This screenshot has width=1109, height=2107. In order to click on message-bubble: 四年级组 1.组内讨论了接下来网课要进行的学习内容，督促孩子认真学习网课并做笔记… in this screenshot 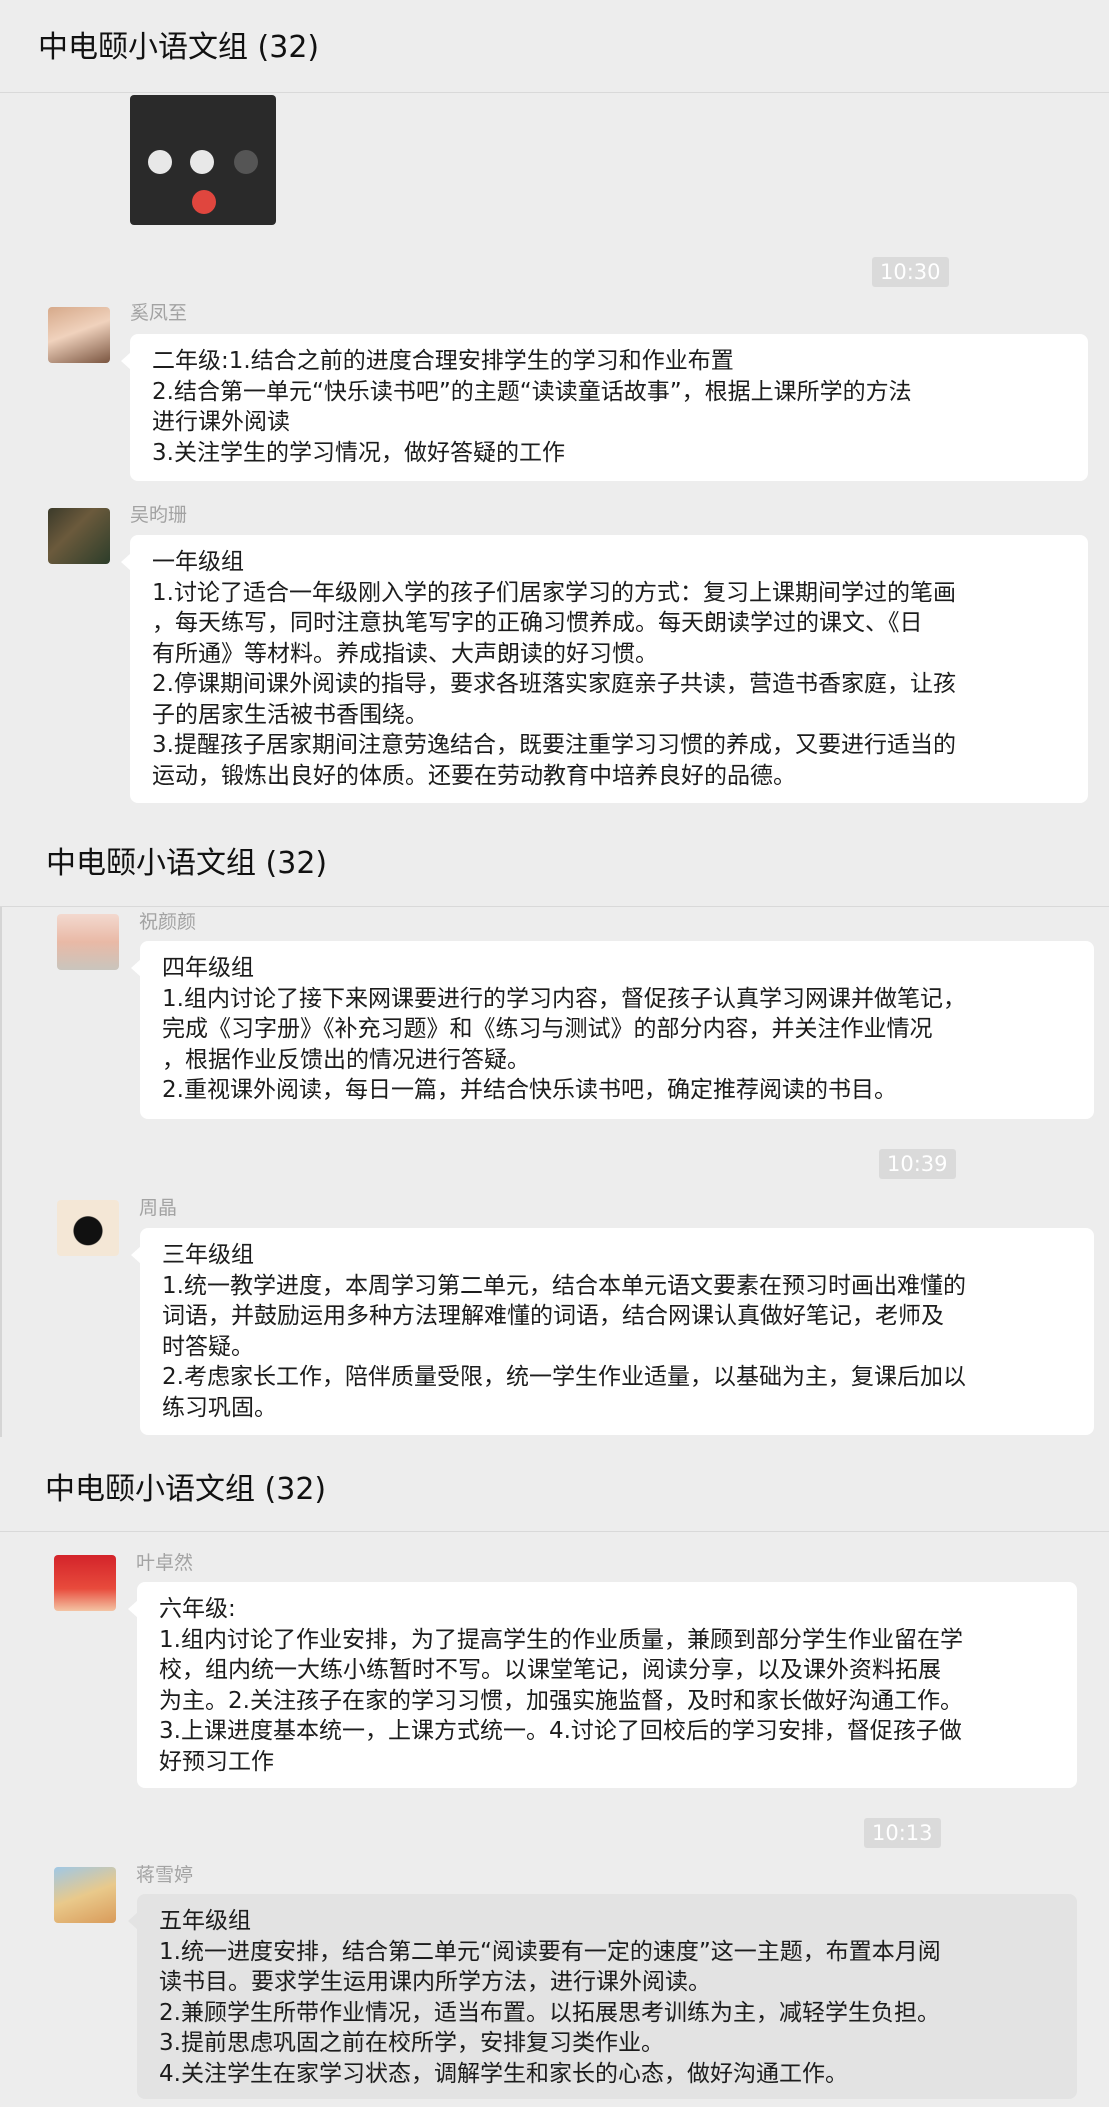, I will do `click(612, 1030)`.